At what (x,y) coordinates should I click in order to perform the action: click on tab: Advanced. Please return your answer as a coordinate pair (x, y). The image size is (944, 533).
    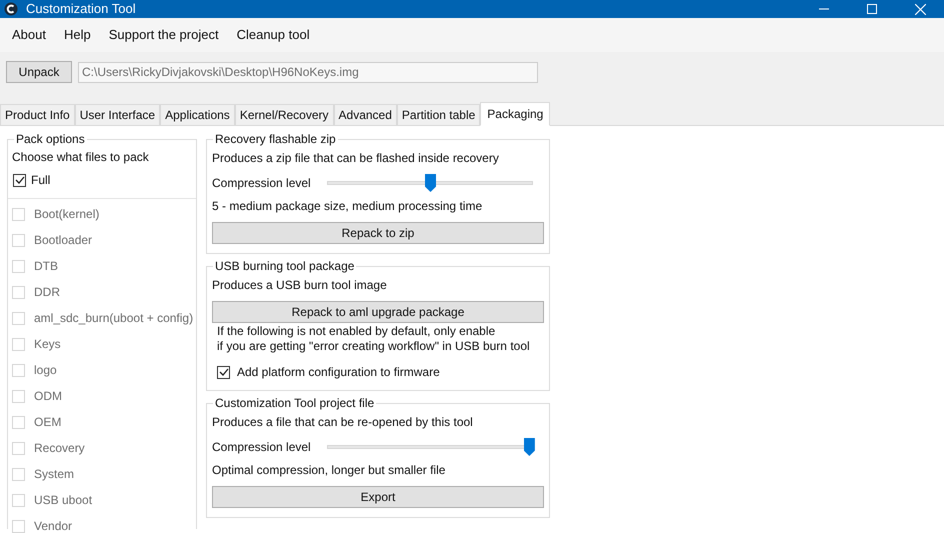
    Looking at the image, I should click on (365, 114).